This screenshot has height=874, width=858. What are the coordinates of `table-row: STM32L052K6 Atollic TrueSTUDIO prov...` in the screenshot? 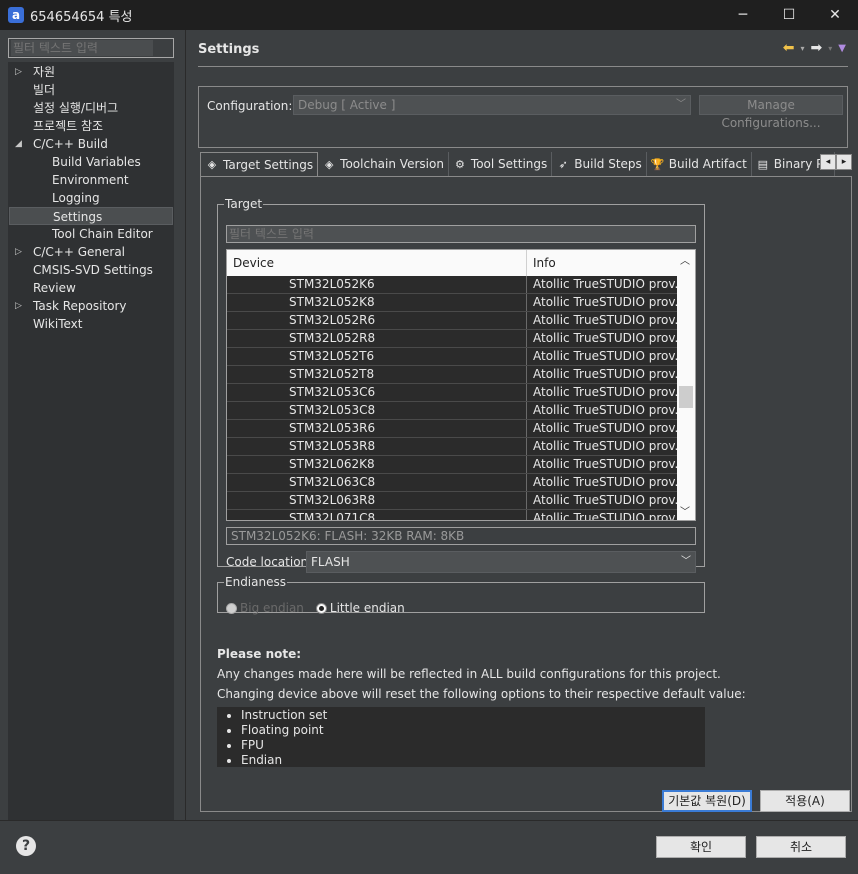 It's located at (452, 285).